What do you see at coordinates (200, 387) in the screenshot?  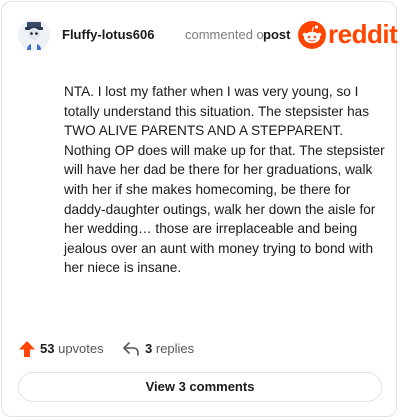 I see `view-comments-button: View 3 comments` at bounding box center [200, 387].